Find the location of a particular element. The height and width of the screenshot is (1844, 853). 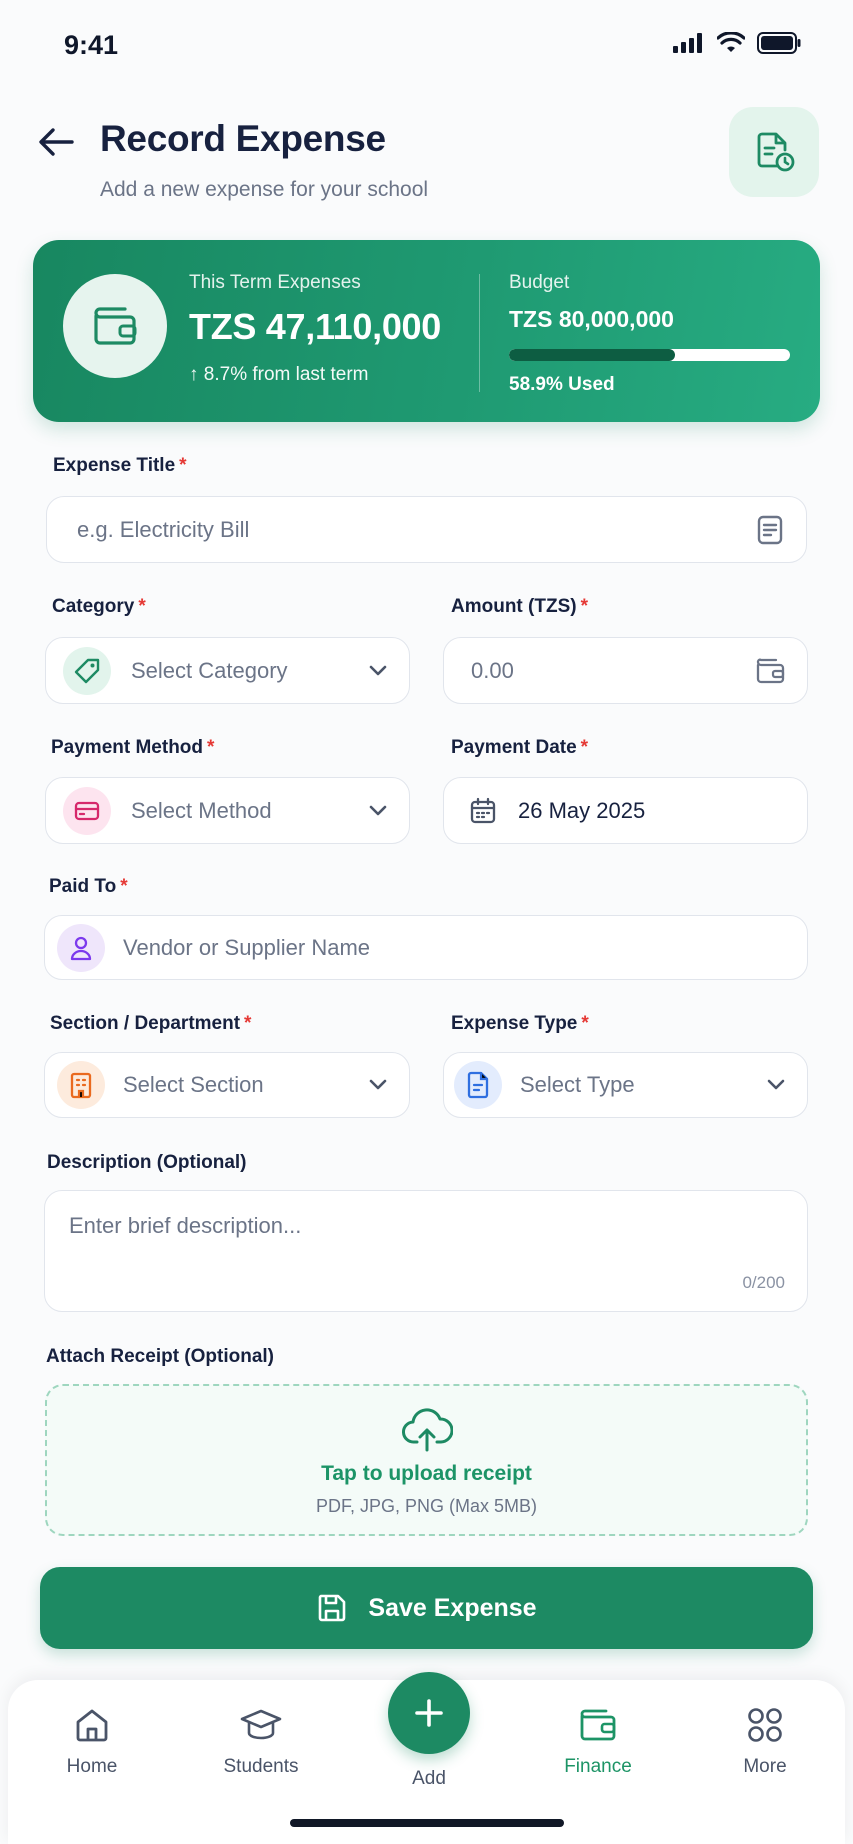

calendar-icon is located at coordinates (483, 810).